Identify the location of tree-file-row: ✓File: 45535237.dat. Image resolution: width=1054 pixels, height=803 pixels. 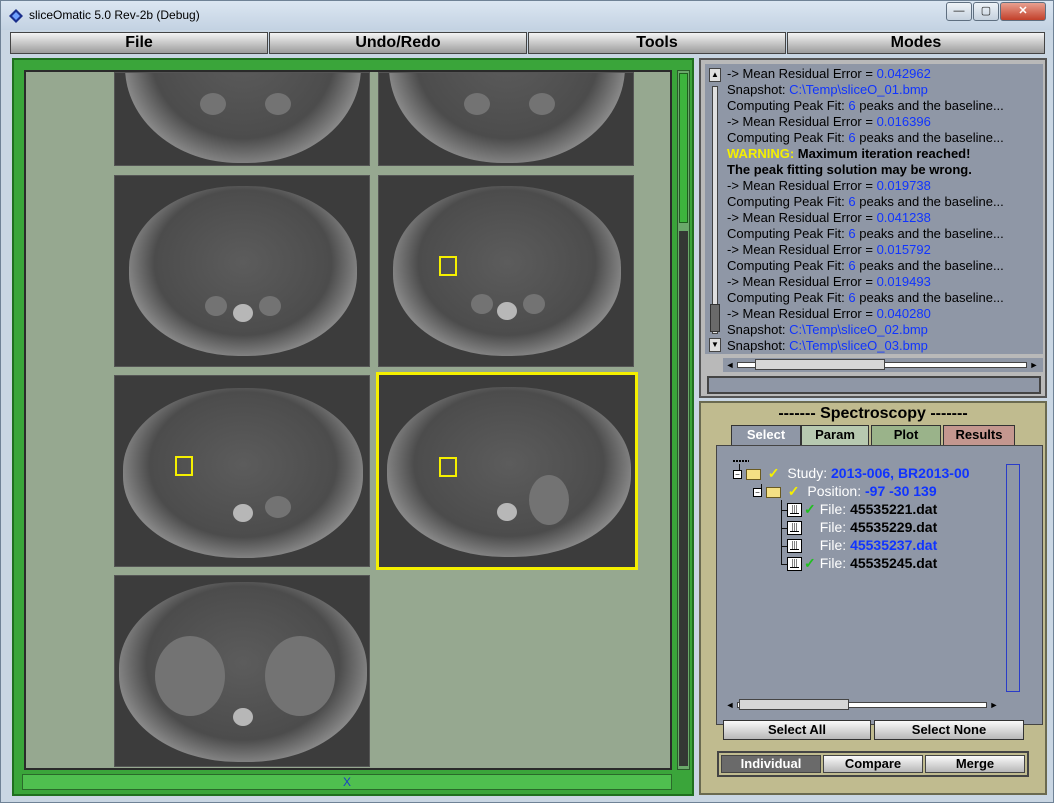
(859, 545).